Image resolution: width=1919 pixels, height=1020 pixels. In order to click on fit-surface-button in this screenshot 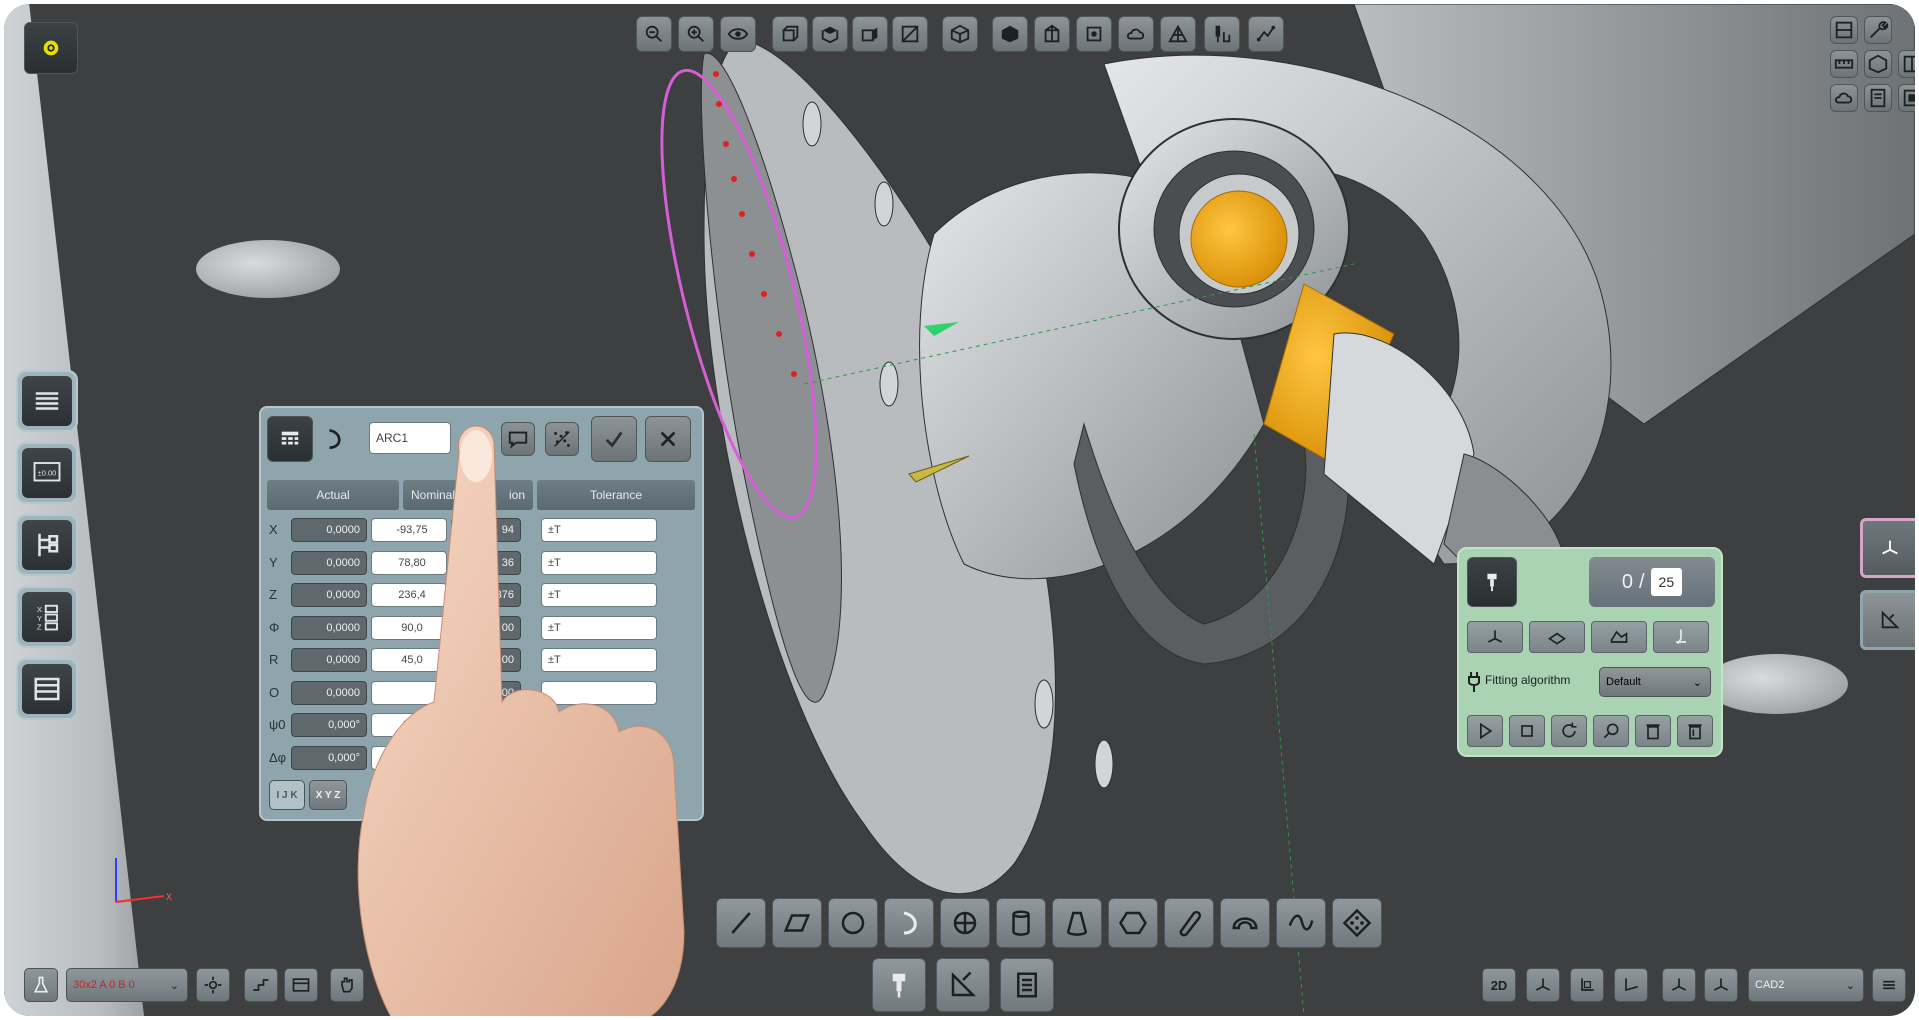, I will do `click(1619, 637)`.